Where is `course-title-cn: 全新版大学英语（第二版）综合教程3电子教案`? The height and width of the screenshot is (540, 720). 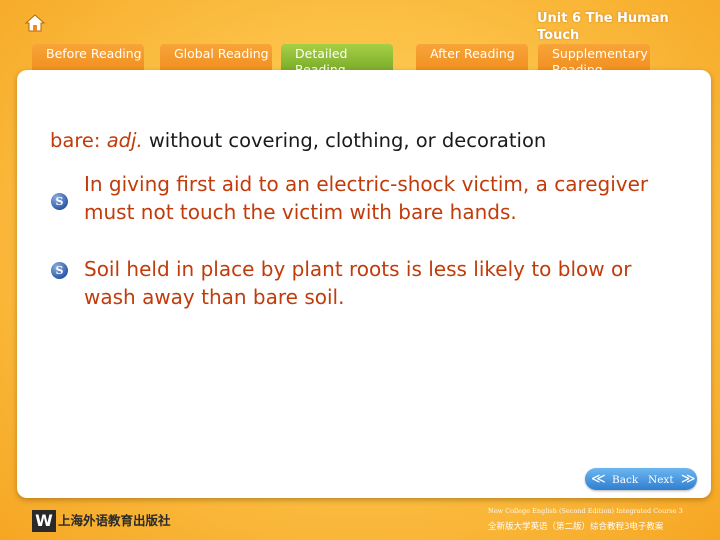 course-title-cn: 全新版大学英语（第二版）综合教程3电子教案 is located at coordinates (576, 527).